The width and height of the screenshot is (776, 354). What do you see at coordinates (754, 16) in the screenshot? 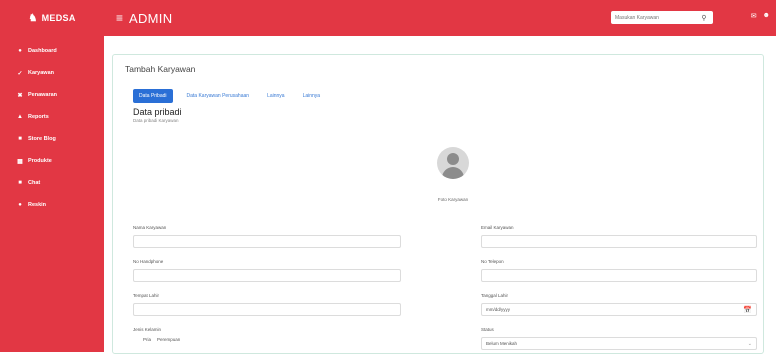
I see `mail-icon: ✉` at bounding box center [754, 16].